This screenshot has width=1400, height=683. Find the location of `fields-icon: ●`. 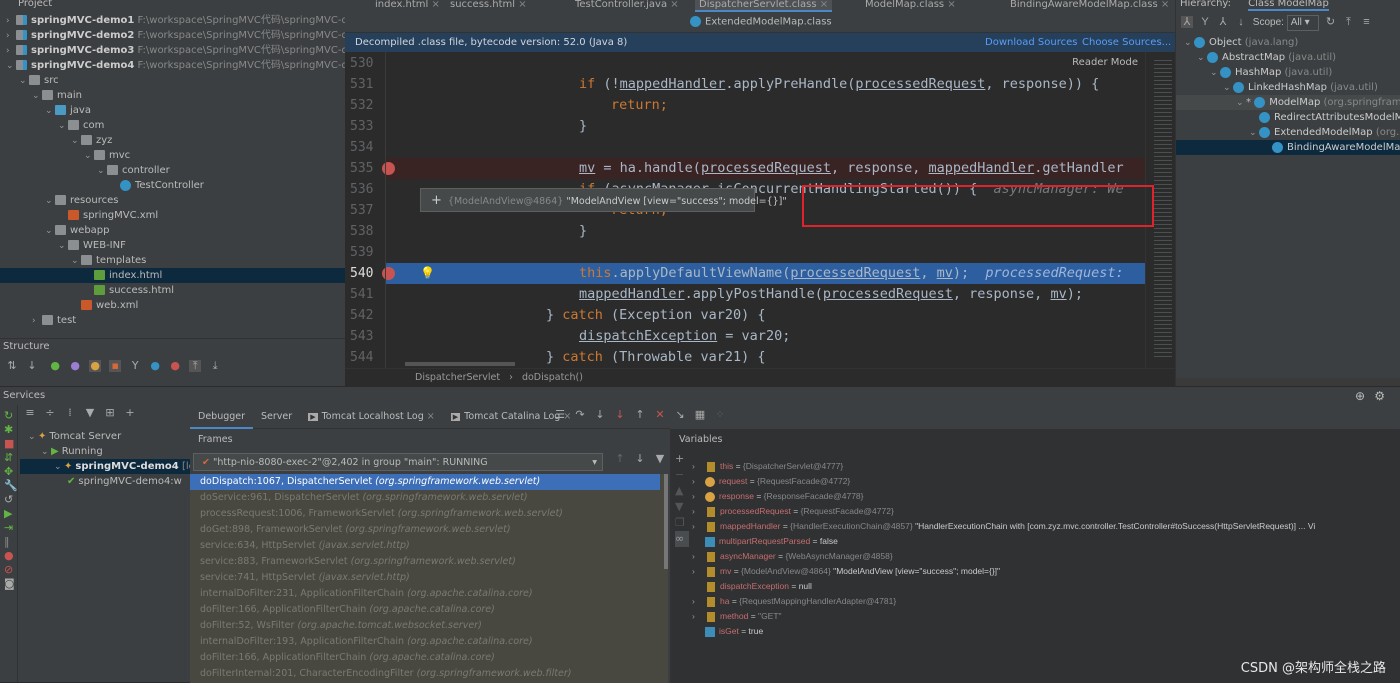

fields-icon: ● is located at coordinates (95, 366).